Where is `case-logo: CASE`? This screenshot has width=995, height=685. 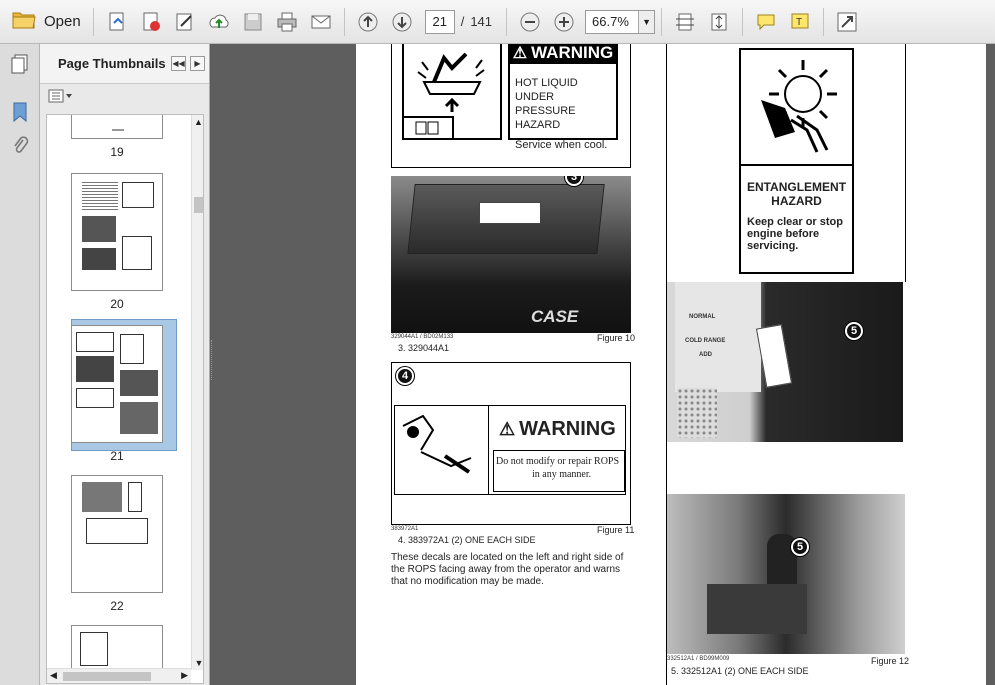 case-logo: CASE is located at coordinates (555, 316).